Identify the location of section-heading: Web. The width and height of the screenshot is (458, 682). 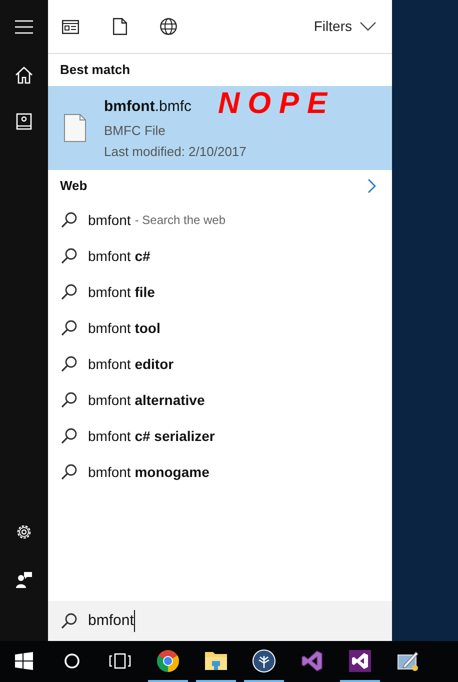
(74, 186).